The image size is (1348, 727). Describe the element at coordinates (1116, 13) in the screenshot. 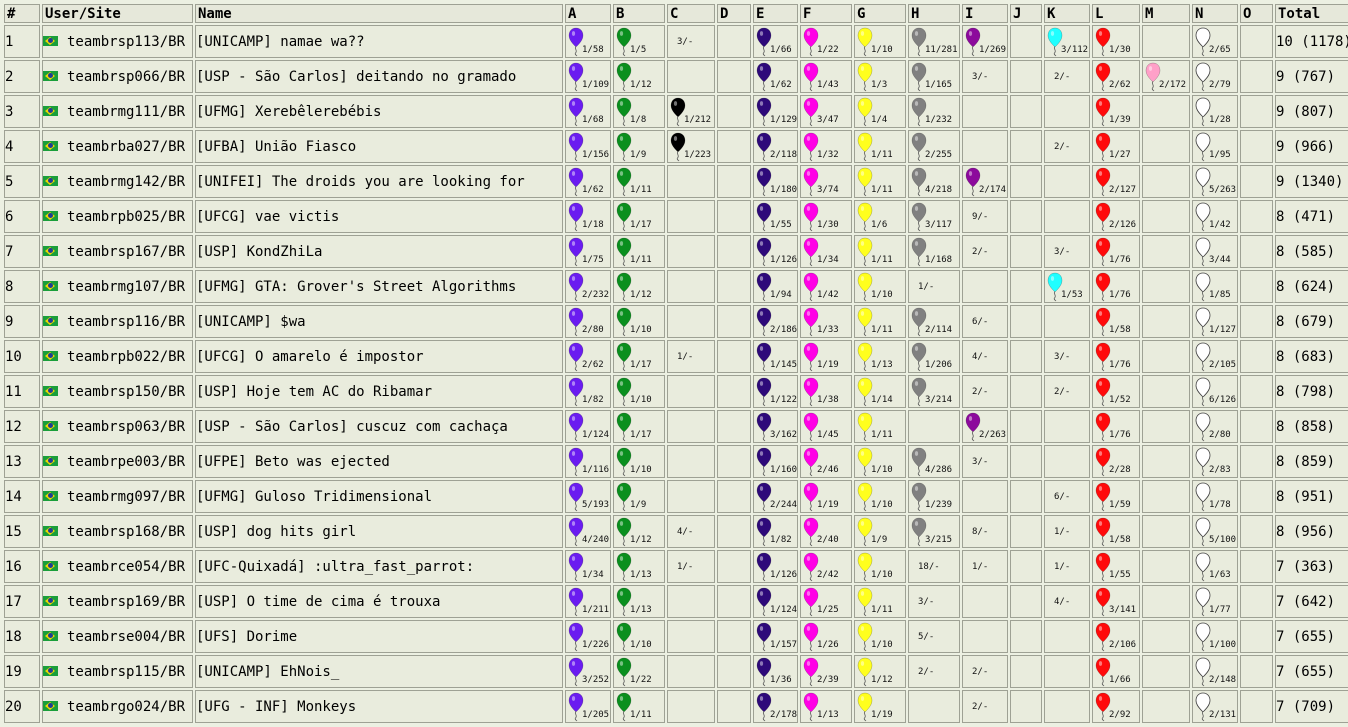

I see `column-header-l: L` at that location.